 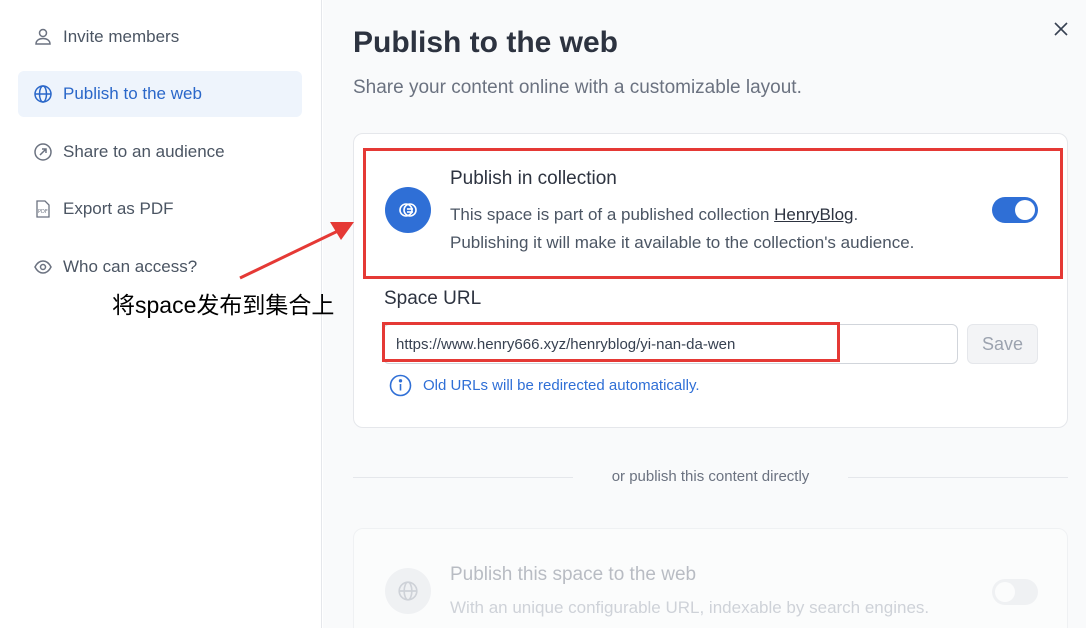 I want to click on share-icon, so click(x=43, y=152).